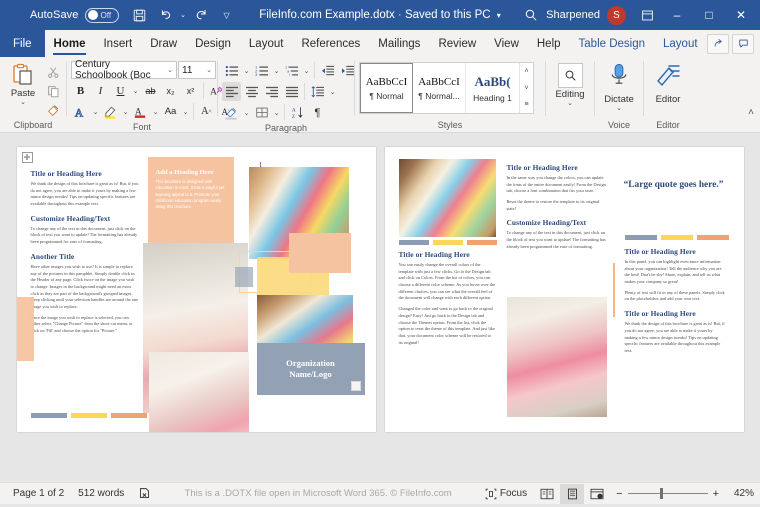 This screenshot has width=760, height=507. Describe the element at coordinates (619, 86) in the screenshot. I see `dictate-button: Dictate ⌄` at that location.